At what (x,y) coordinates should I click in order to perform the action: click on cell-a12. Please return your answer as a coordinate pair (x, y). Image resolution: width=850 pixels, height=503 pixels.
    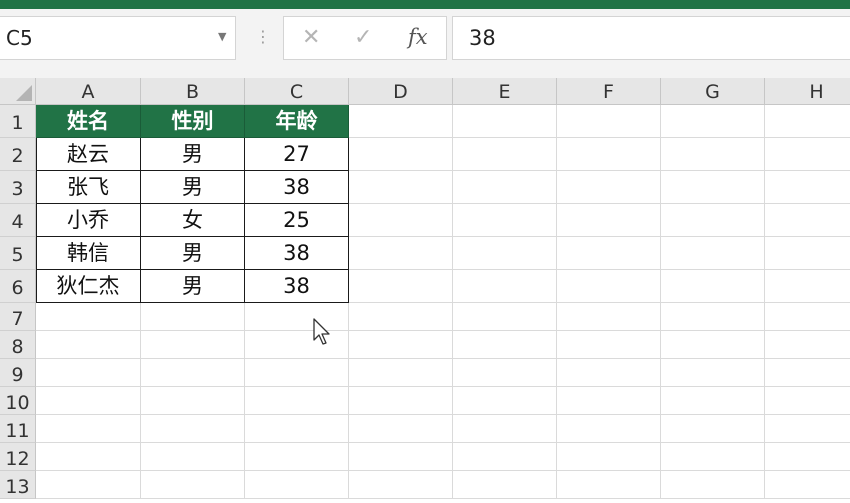
    Looking at the image, I should click on (88, 457).